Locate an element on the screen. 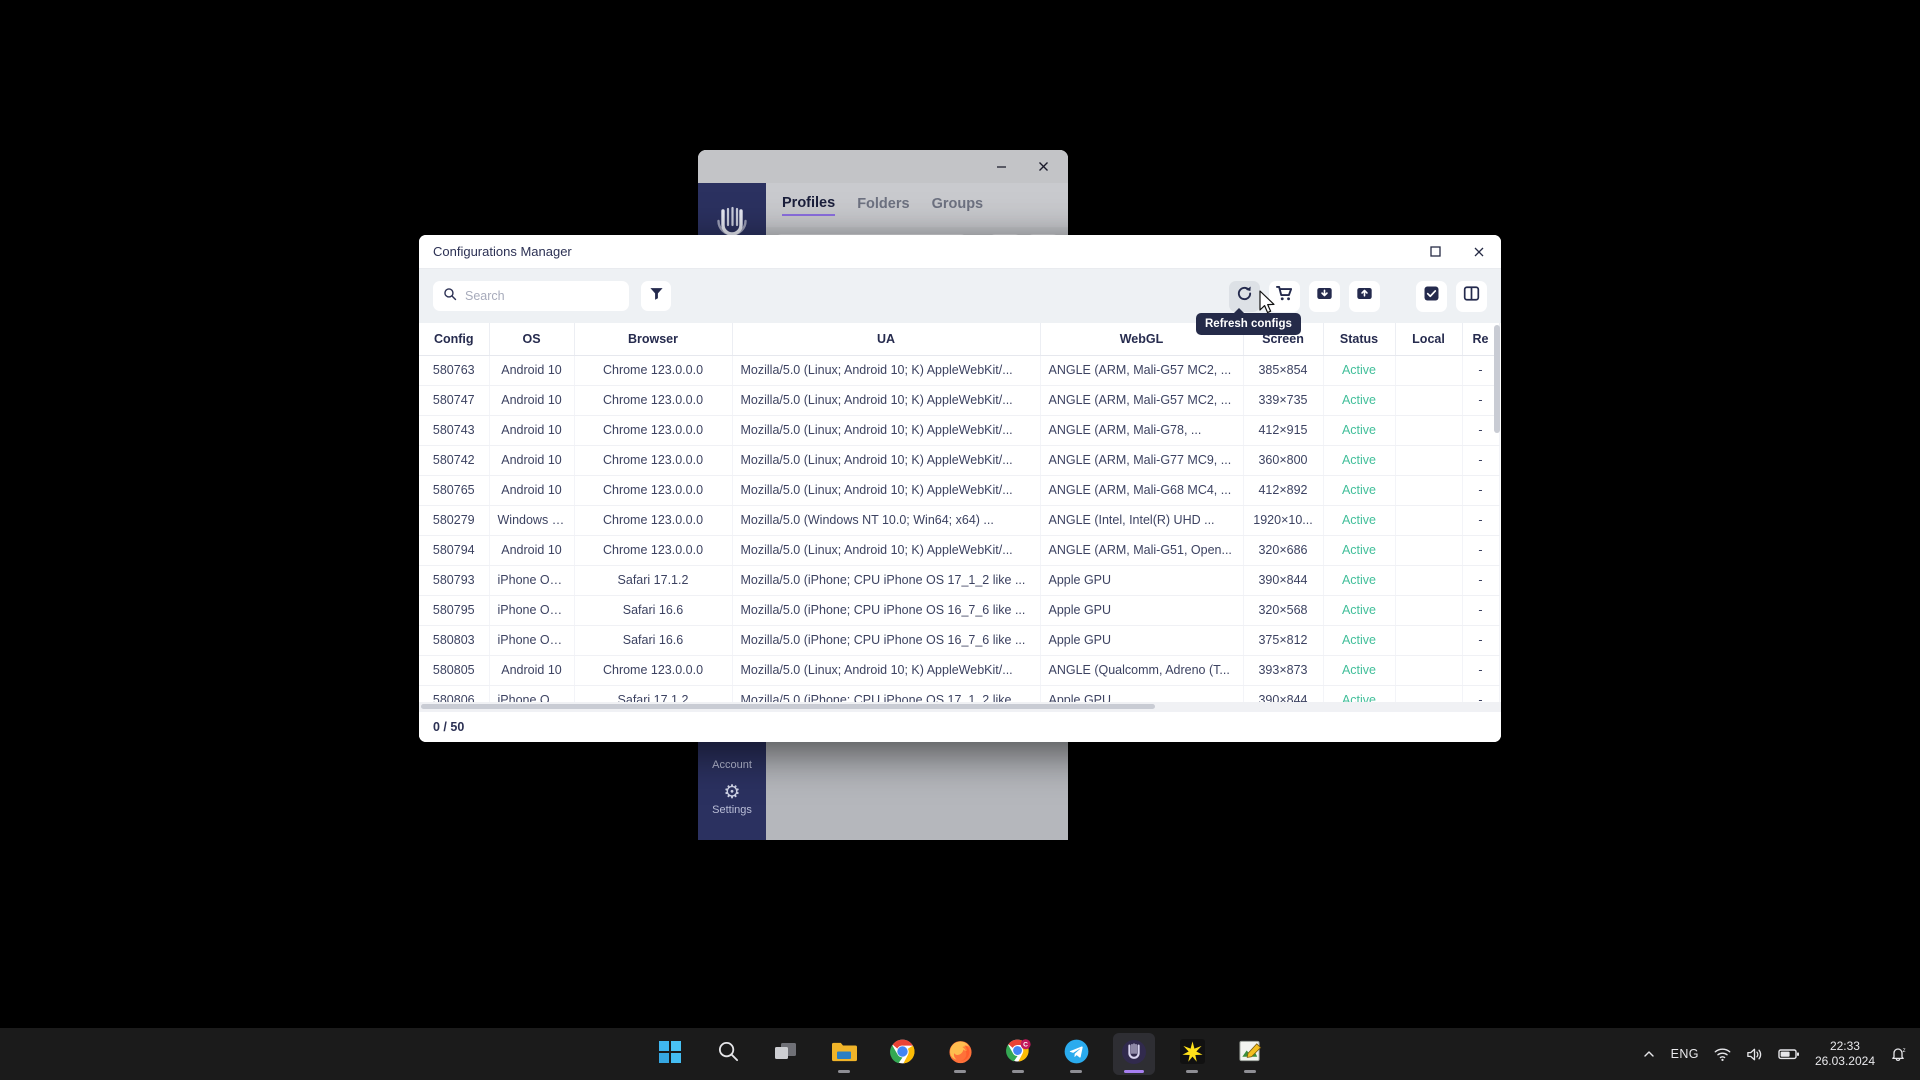 The height and width of the screenshot is (1080, 1920). column-header-status: Status is located at coordinates (1359, 339).